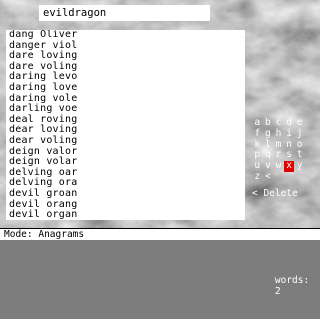 The height and width of the screenshot is (319, 320). What do you see at coordinates (160, 234) in the screenshot?
I see `status-bar: Mode: Anagrams` at bounding box center [160, 234].